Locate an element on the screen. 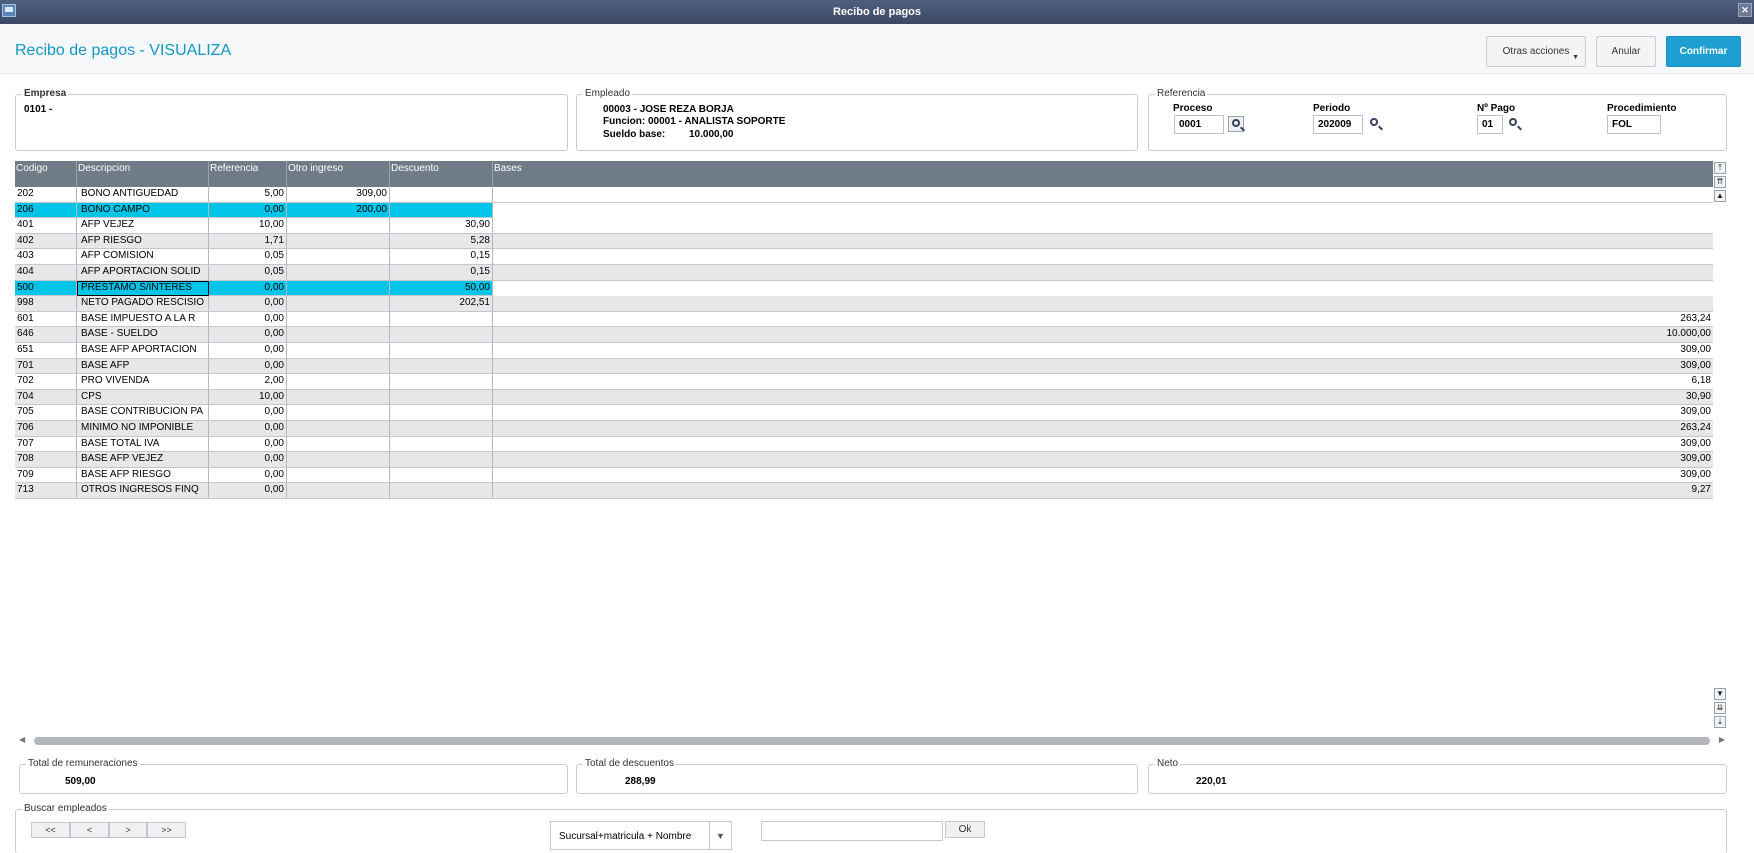  cell-descripcion: AFP COMISION is located at coordinates (143, 257).